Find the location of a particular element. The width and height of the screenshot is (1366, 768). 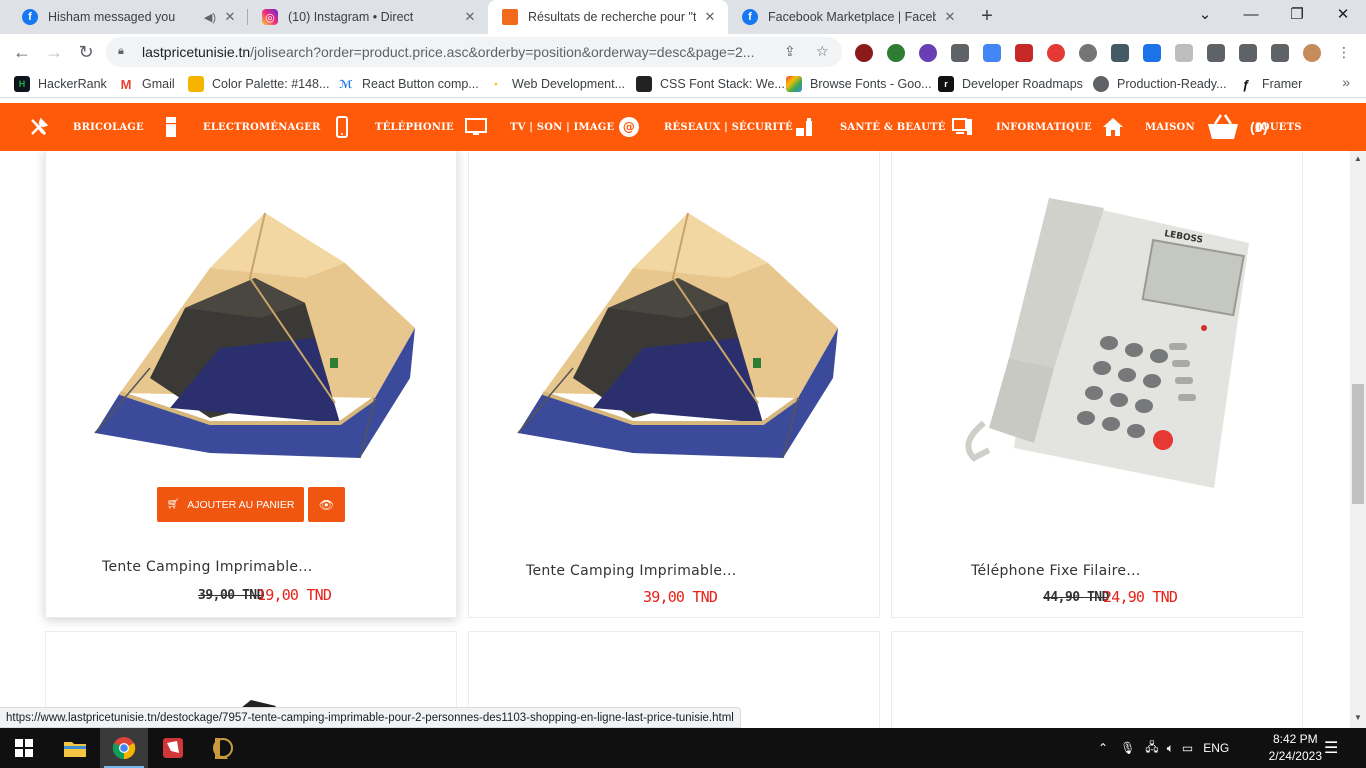

roadmap-icon: r is located at coordinates (946, 84).